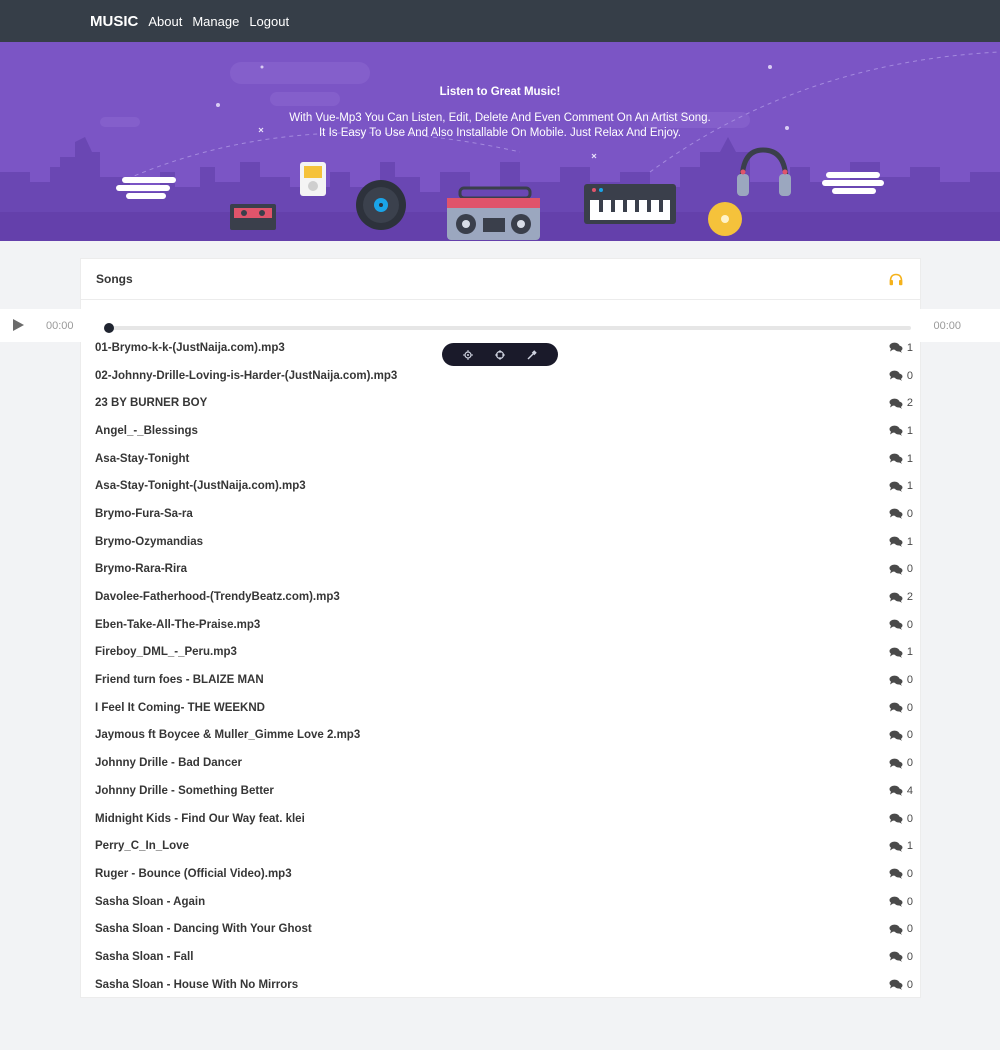  I want to click on progress-handle, so click(109, 328).